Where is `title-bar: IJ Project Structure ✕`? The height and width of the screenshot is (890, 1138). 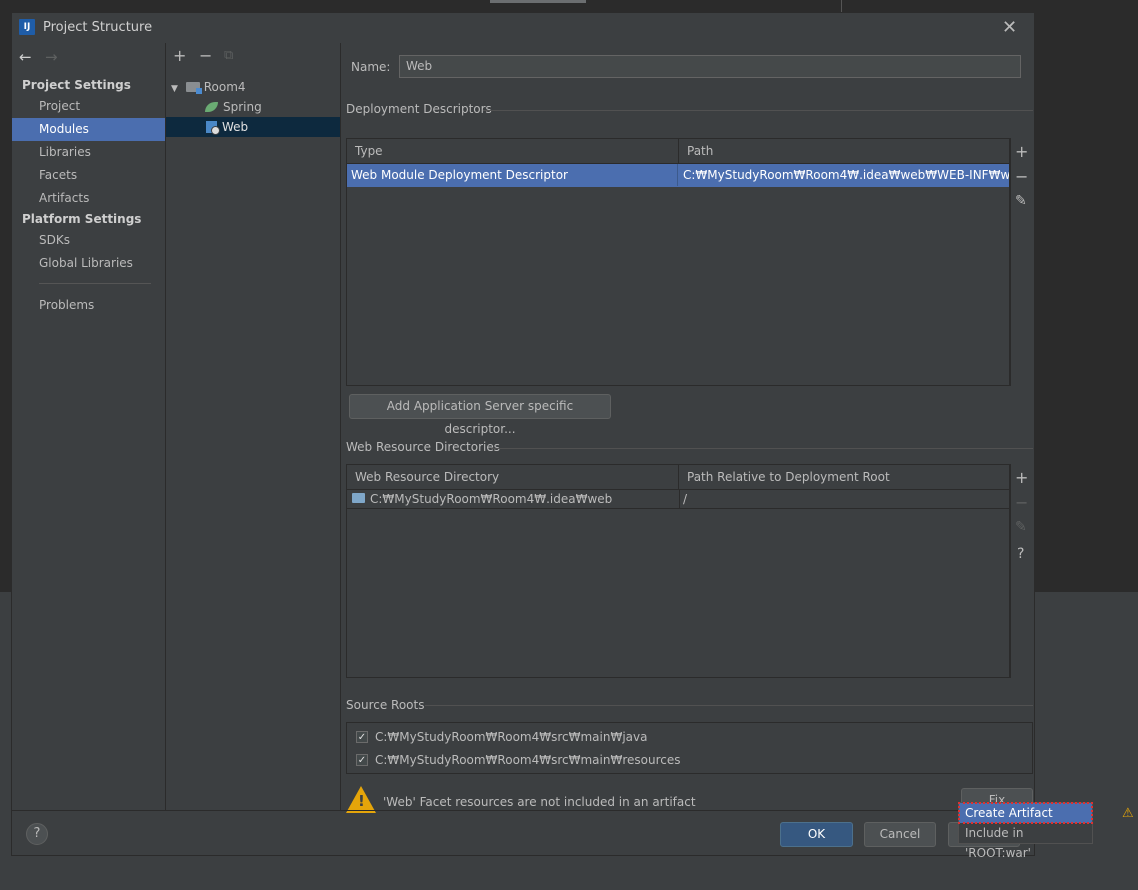
title-bar: IJ Project Structure ✕ is located at coordinates (523, 28).